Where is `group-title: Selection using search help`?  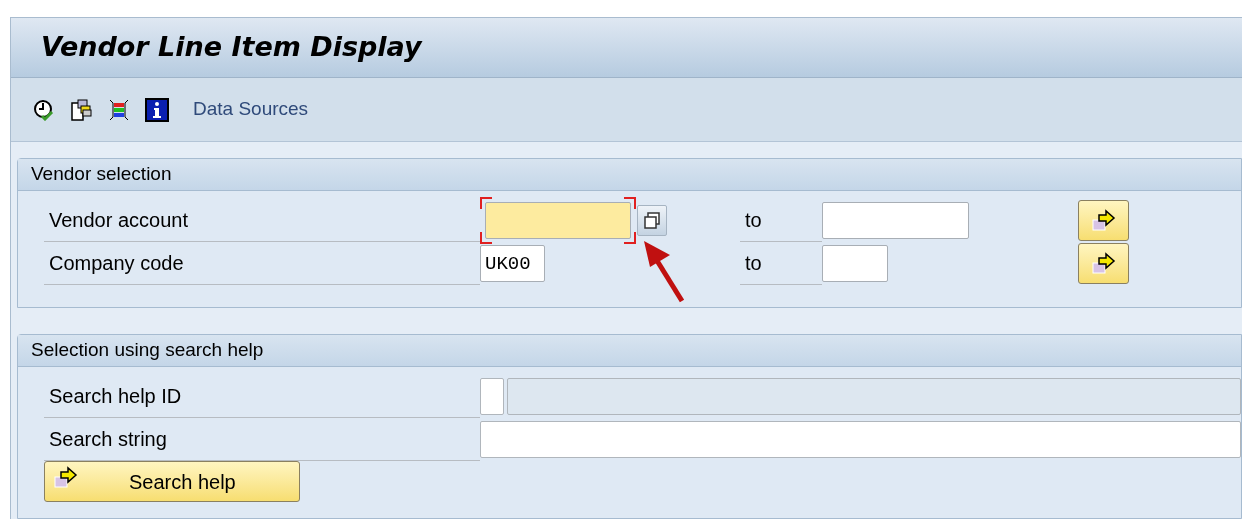
group-title: Selection using search help is located at coordinates (147, 350).